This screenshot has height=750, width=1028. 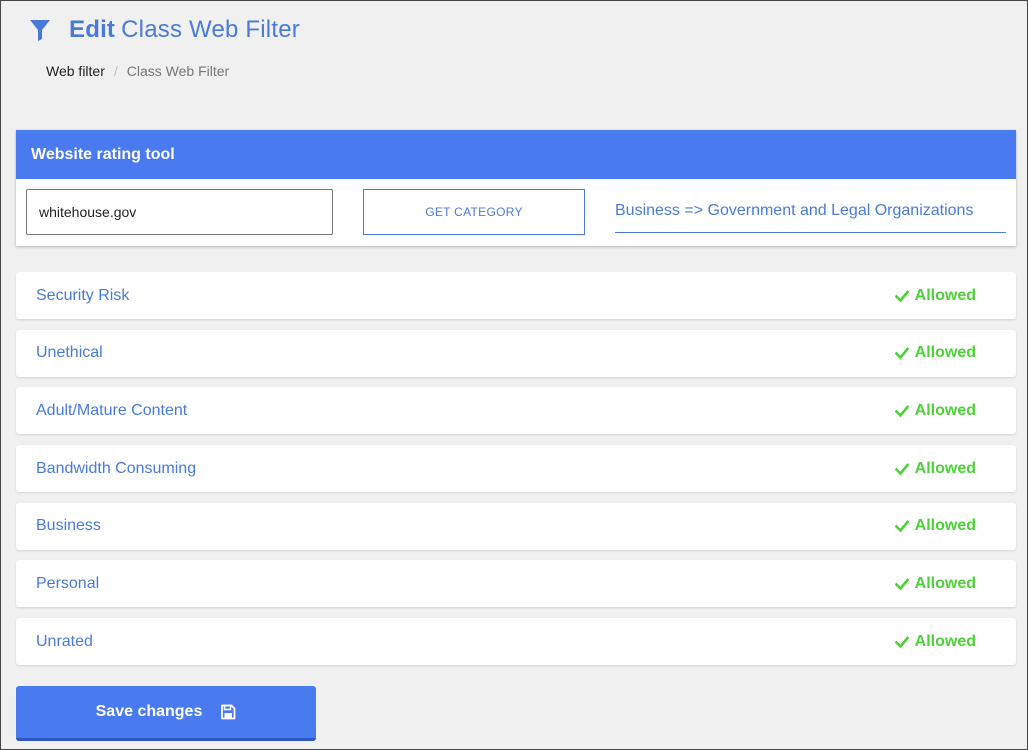 I want to click on category-name: Unrated, so click(x=64, y=641).